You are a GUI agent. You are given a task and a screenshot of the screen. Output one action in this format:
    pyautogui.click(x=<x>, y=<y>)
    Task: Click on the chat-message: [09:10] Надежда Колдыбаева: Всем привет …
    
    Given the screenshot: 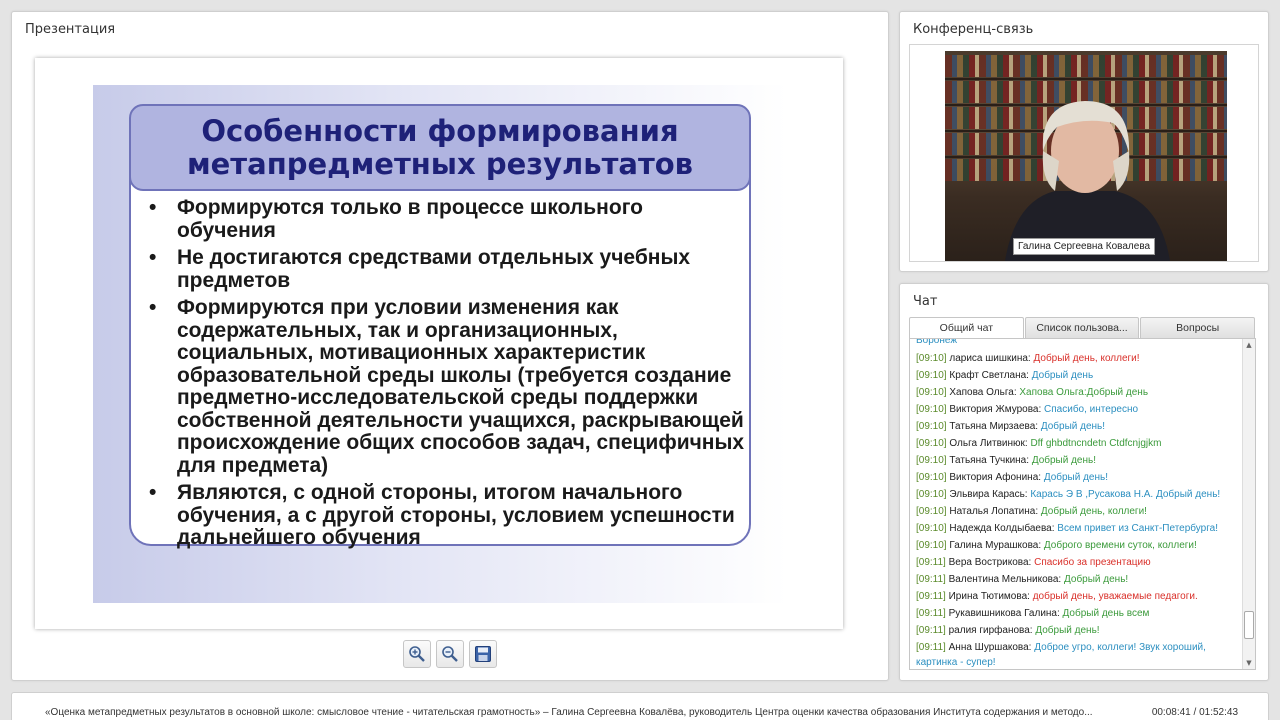 What is the action you would take?
    pyautogui.click(x=1078, y=528)
    